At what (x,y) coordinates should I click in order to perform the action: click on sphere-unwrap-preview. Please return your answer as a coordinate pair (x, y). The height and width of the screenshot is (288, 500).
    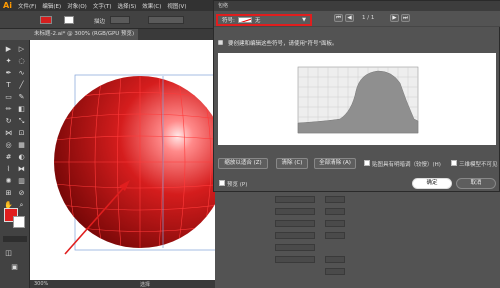
    Looking at the image, I should click on (358, 100).